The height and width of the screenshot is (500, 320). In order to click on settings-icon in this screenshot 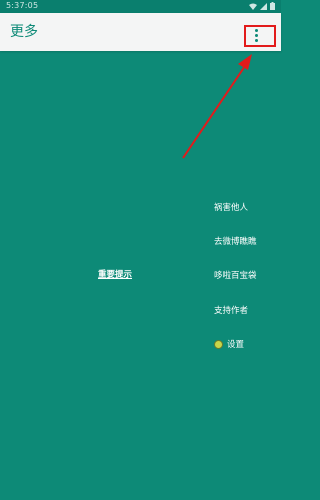, I will do `click(218, 344)`.